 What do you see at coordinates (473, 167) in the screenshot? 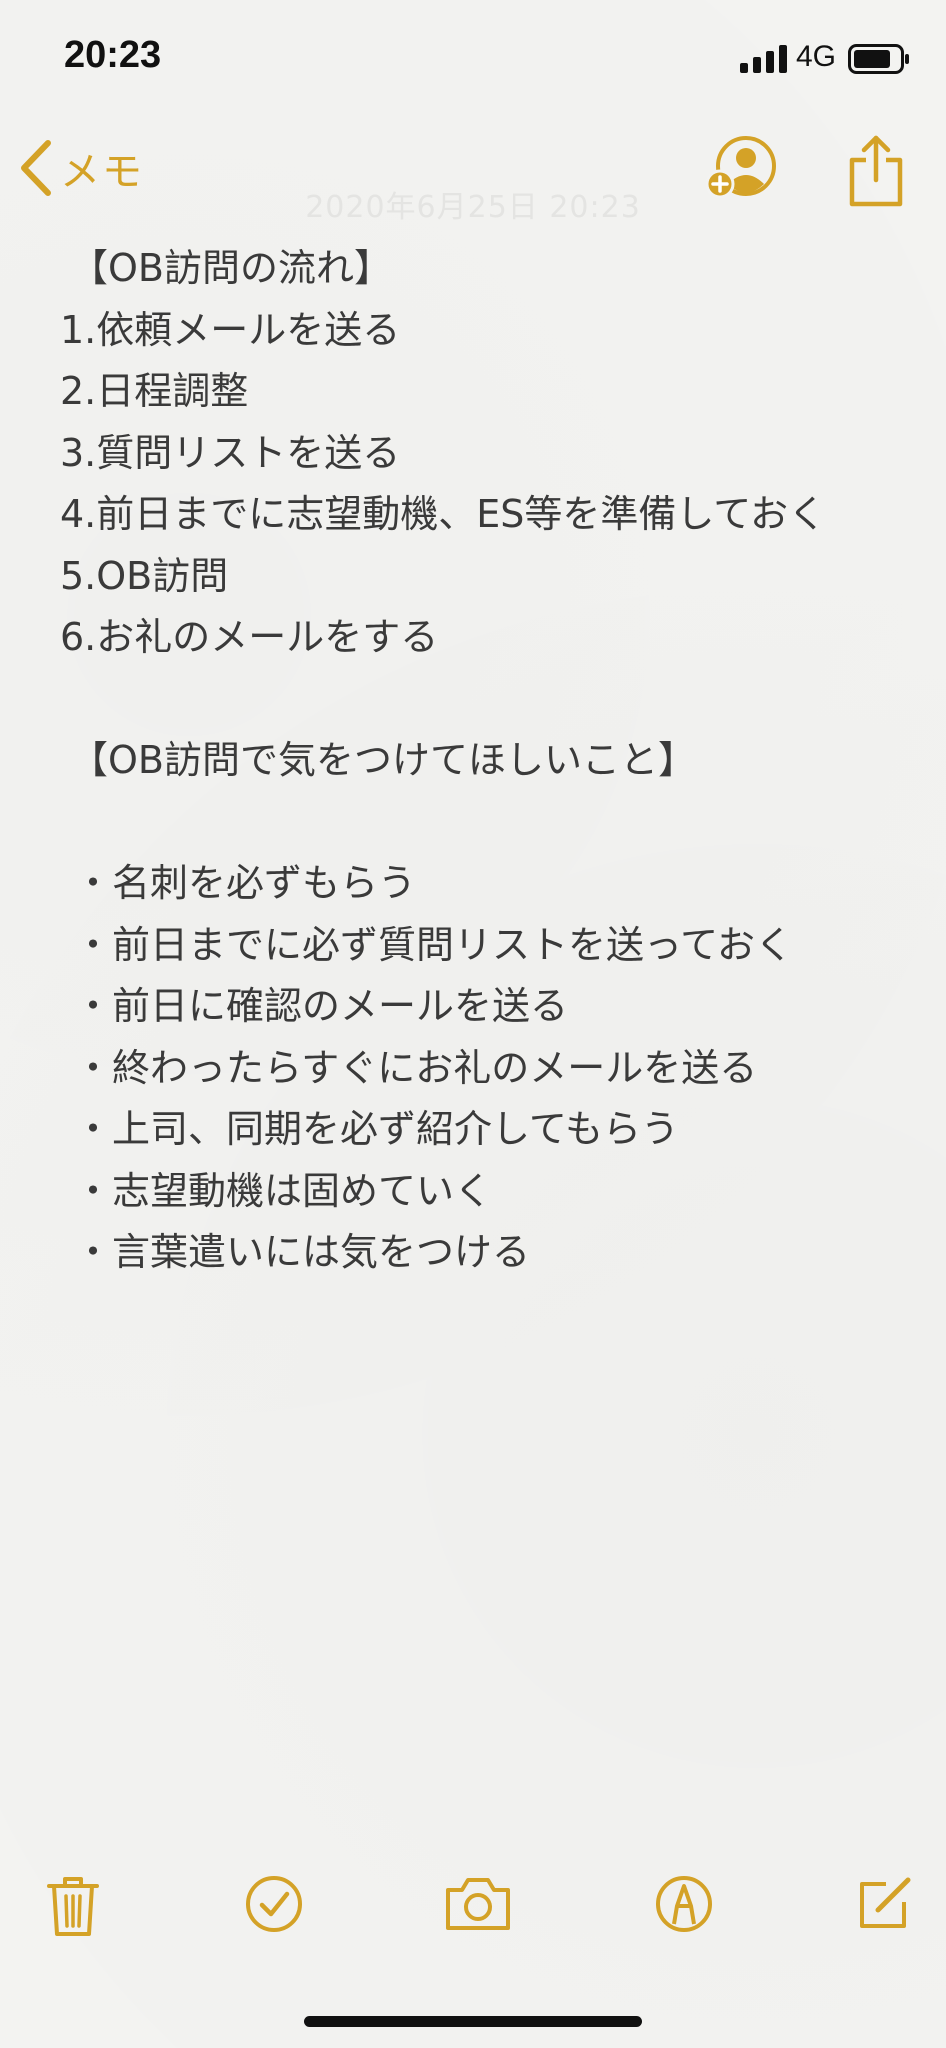
I see `nav-bar: メモ 2020年6月25日 20:23` at bounding box center [473, 167].